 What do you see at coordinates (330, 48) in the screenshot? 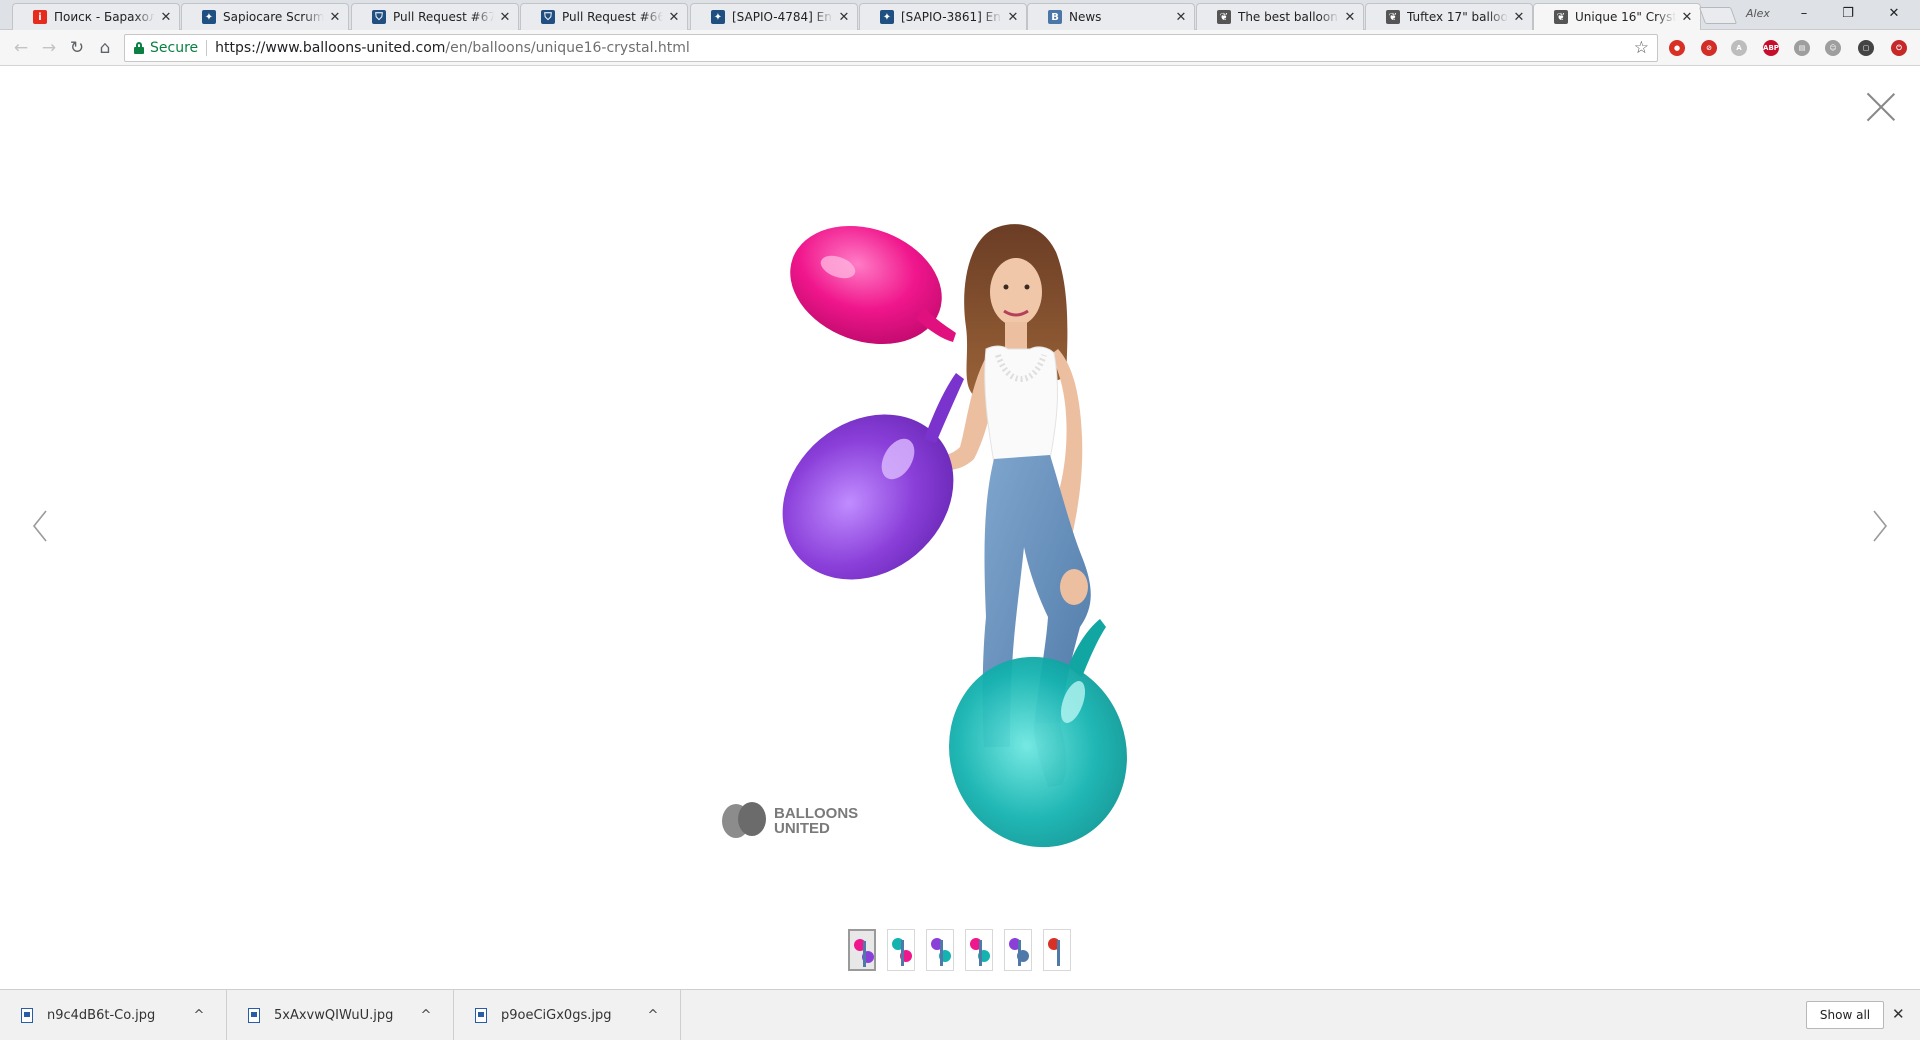
I see `url-host: https://www.balloons-united.com` at bounding box center [330, 48].